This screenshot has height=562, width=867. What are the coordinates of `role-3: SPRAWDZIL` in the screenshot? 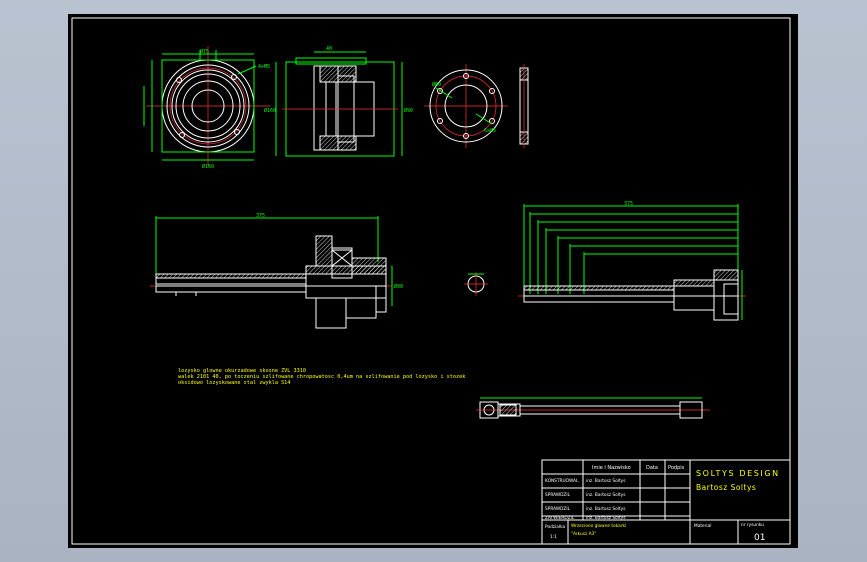 It's located at (558, 509).